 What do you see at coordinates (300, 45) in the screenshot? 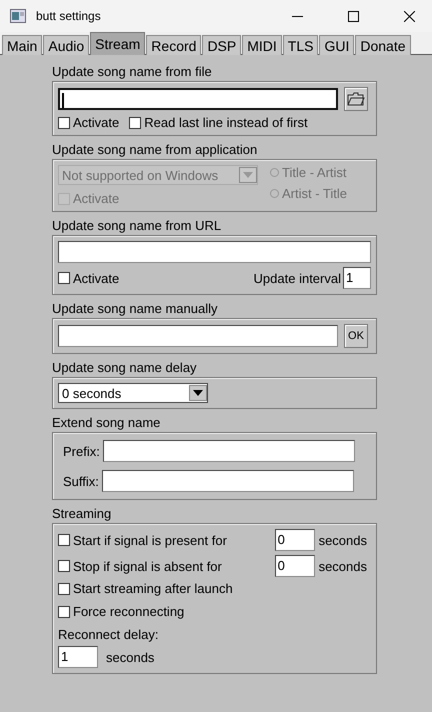
I see `tab: TLS` at bounding box center [300, 45].